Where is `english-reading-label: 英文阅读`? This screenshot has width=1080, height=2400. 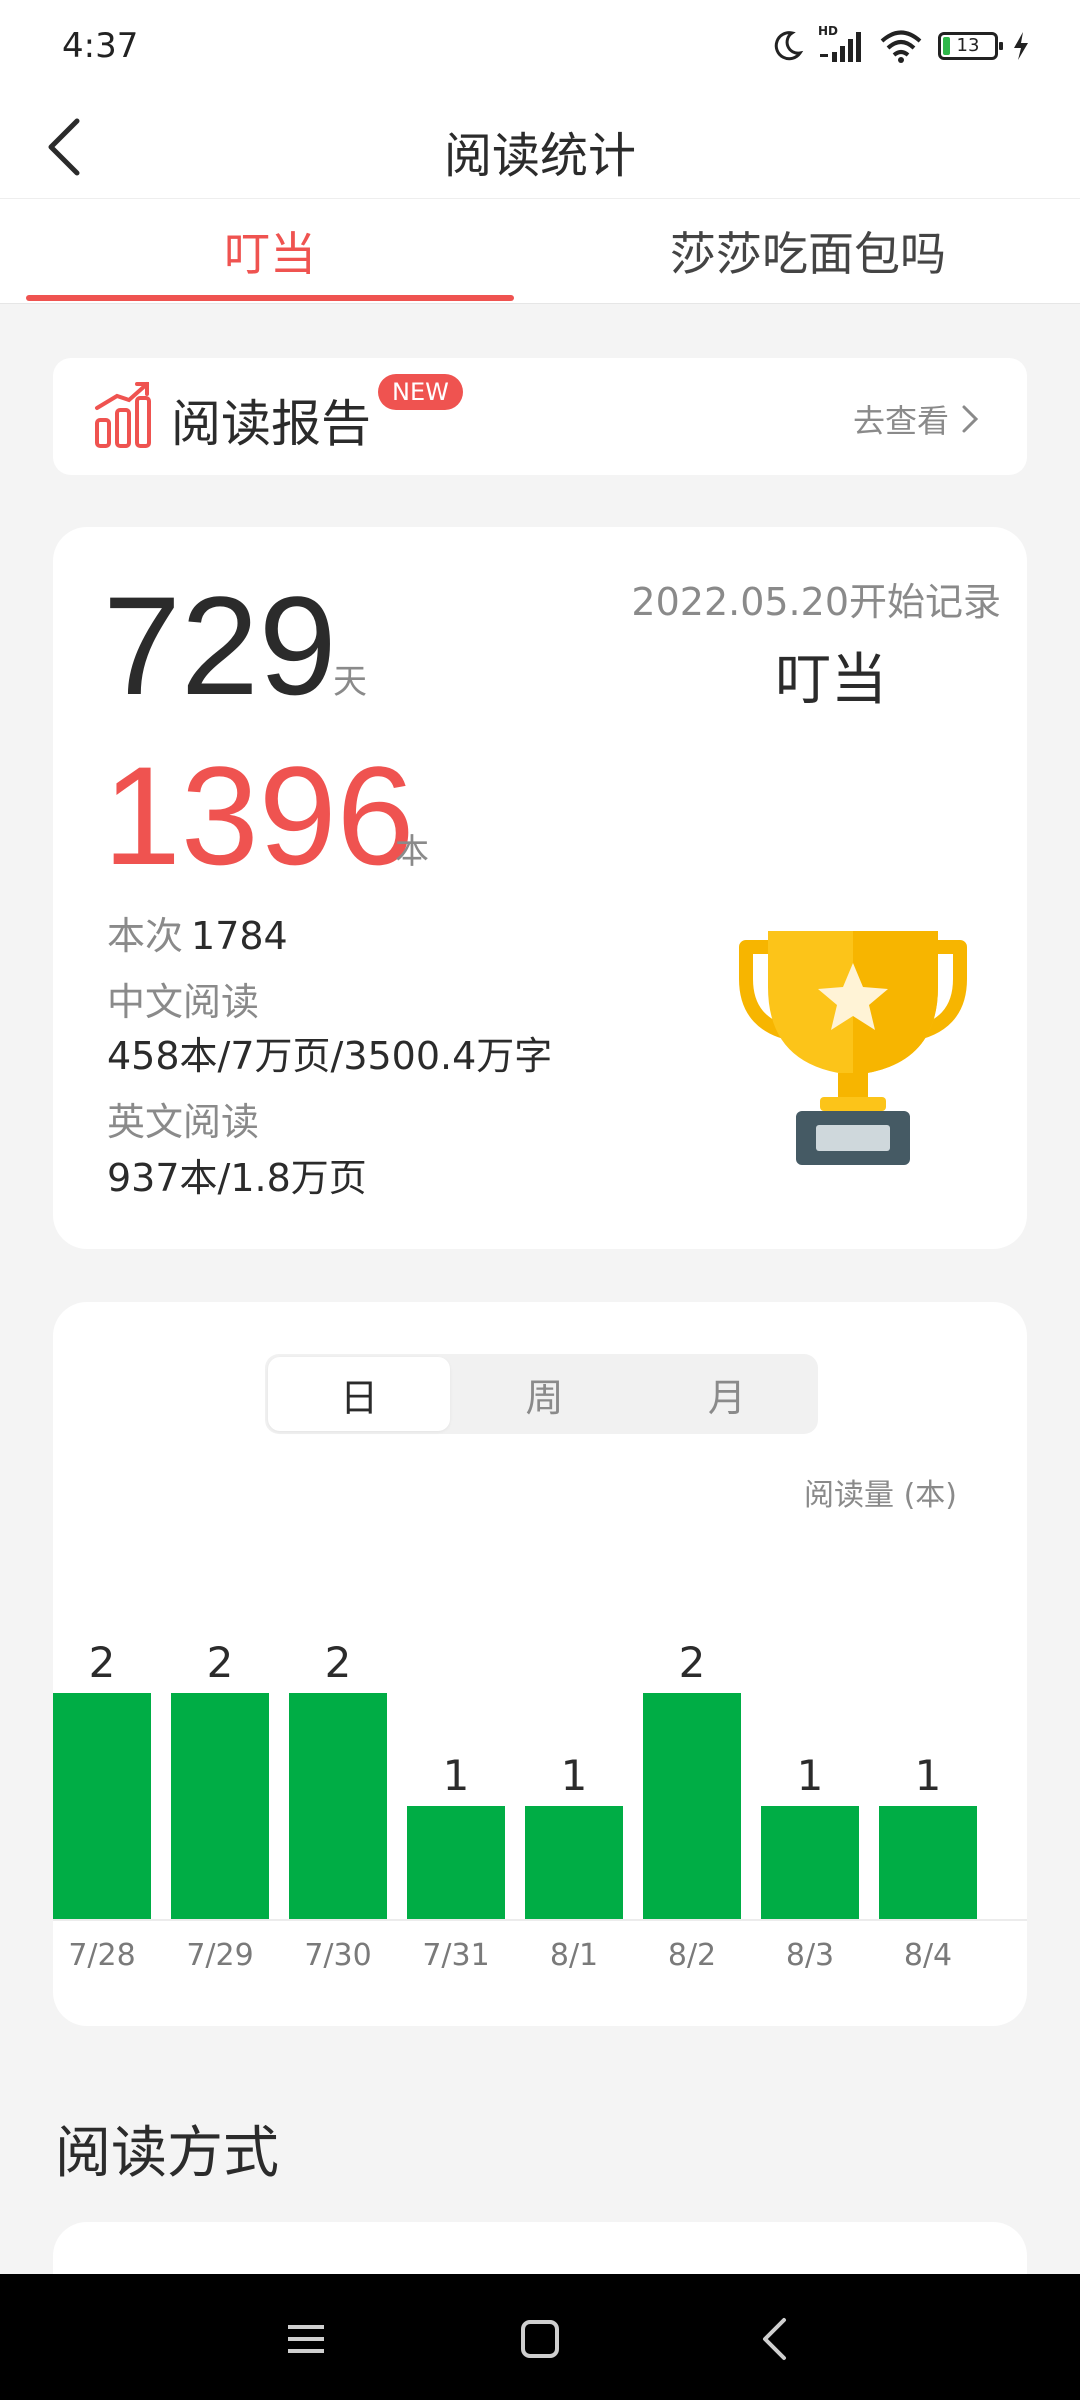
english-reading-label: 英文阅读 is located at coordinates (183, 1122).